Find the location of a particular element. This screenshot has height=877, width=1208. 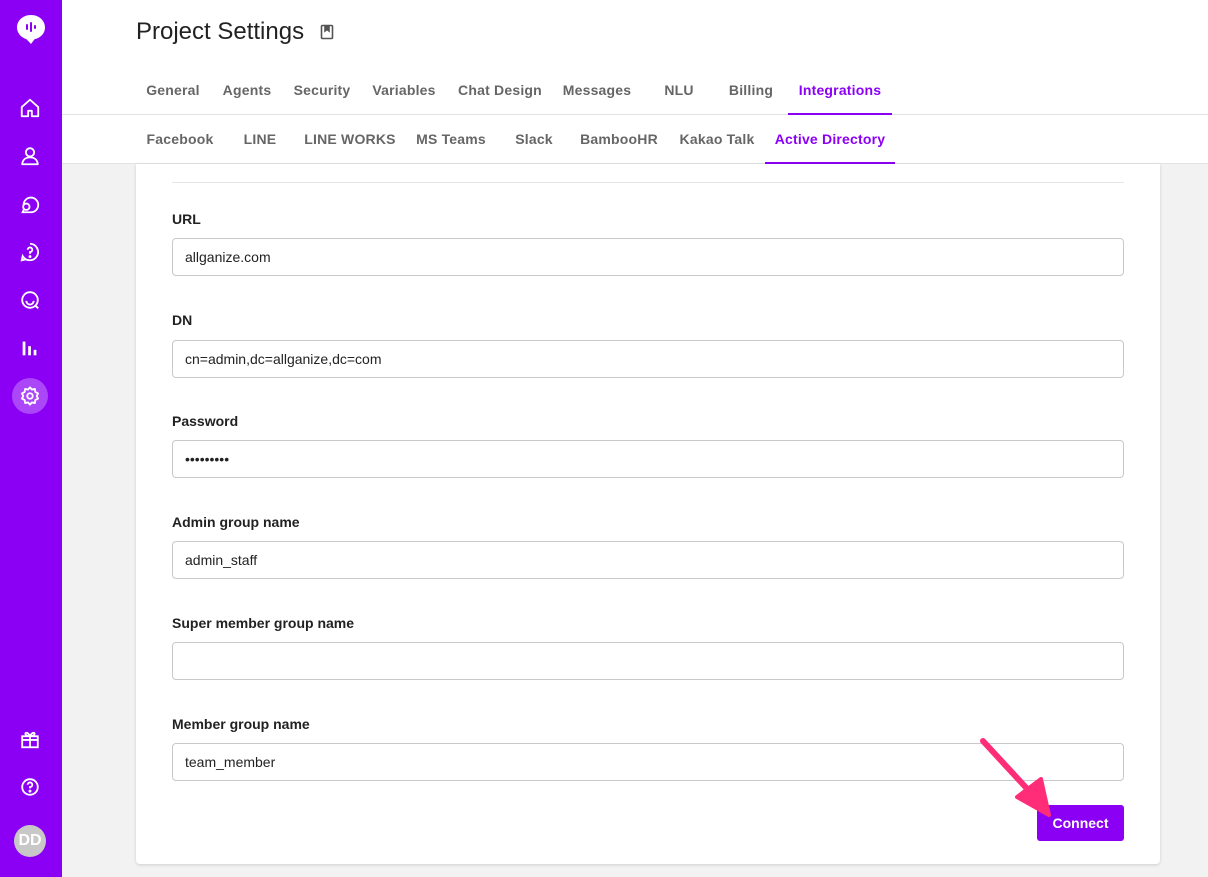

tab-billing: Billing is located at coordinates (751, 90).